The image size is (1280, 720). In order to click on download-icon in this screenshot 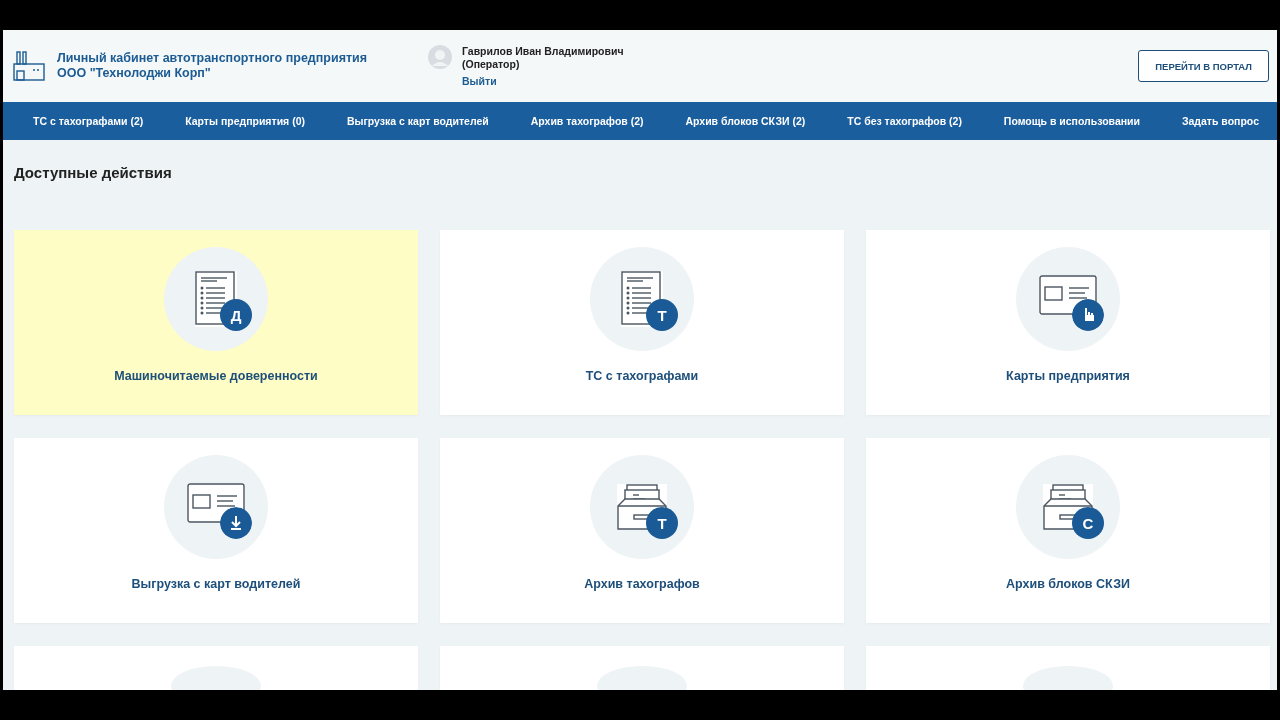, I will do `click(236, 523)`.